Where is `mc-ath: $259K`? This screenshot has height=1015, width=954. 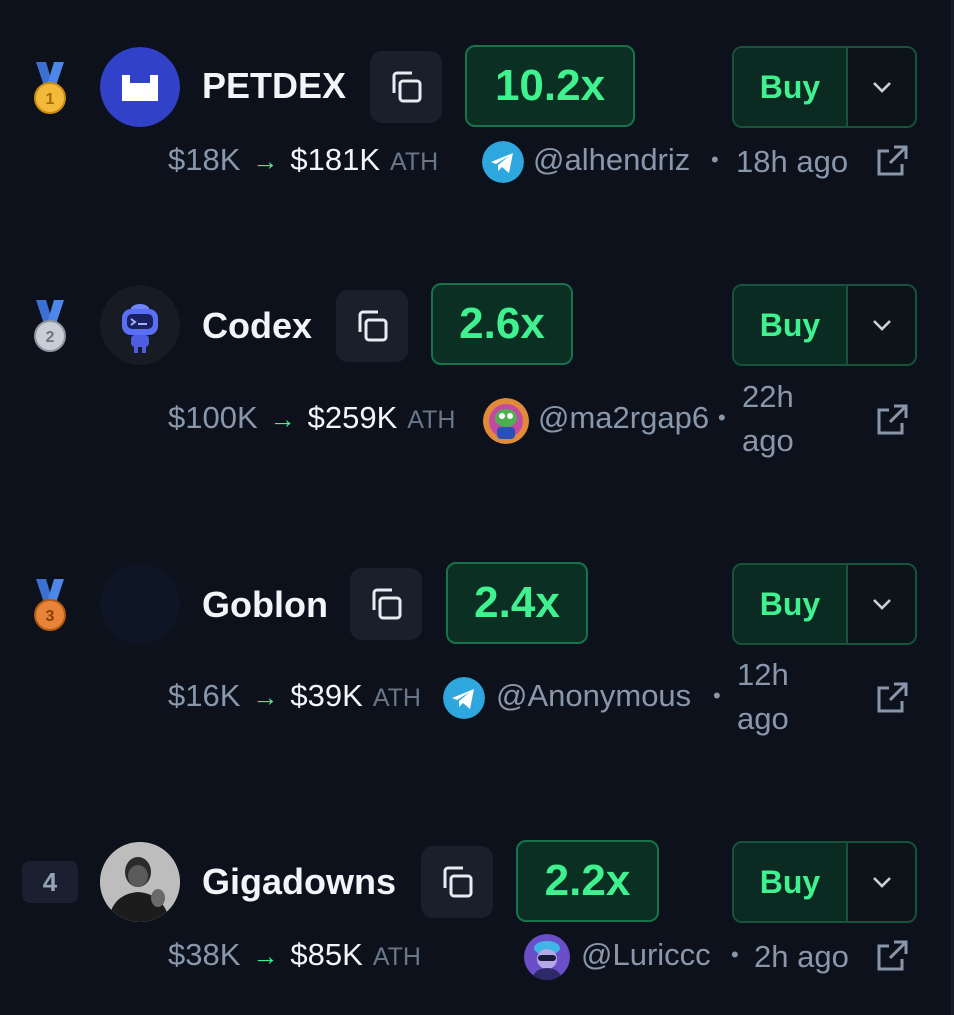 mc-ath: $259K is located at coordinates (352, 417).